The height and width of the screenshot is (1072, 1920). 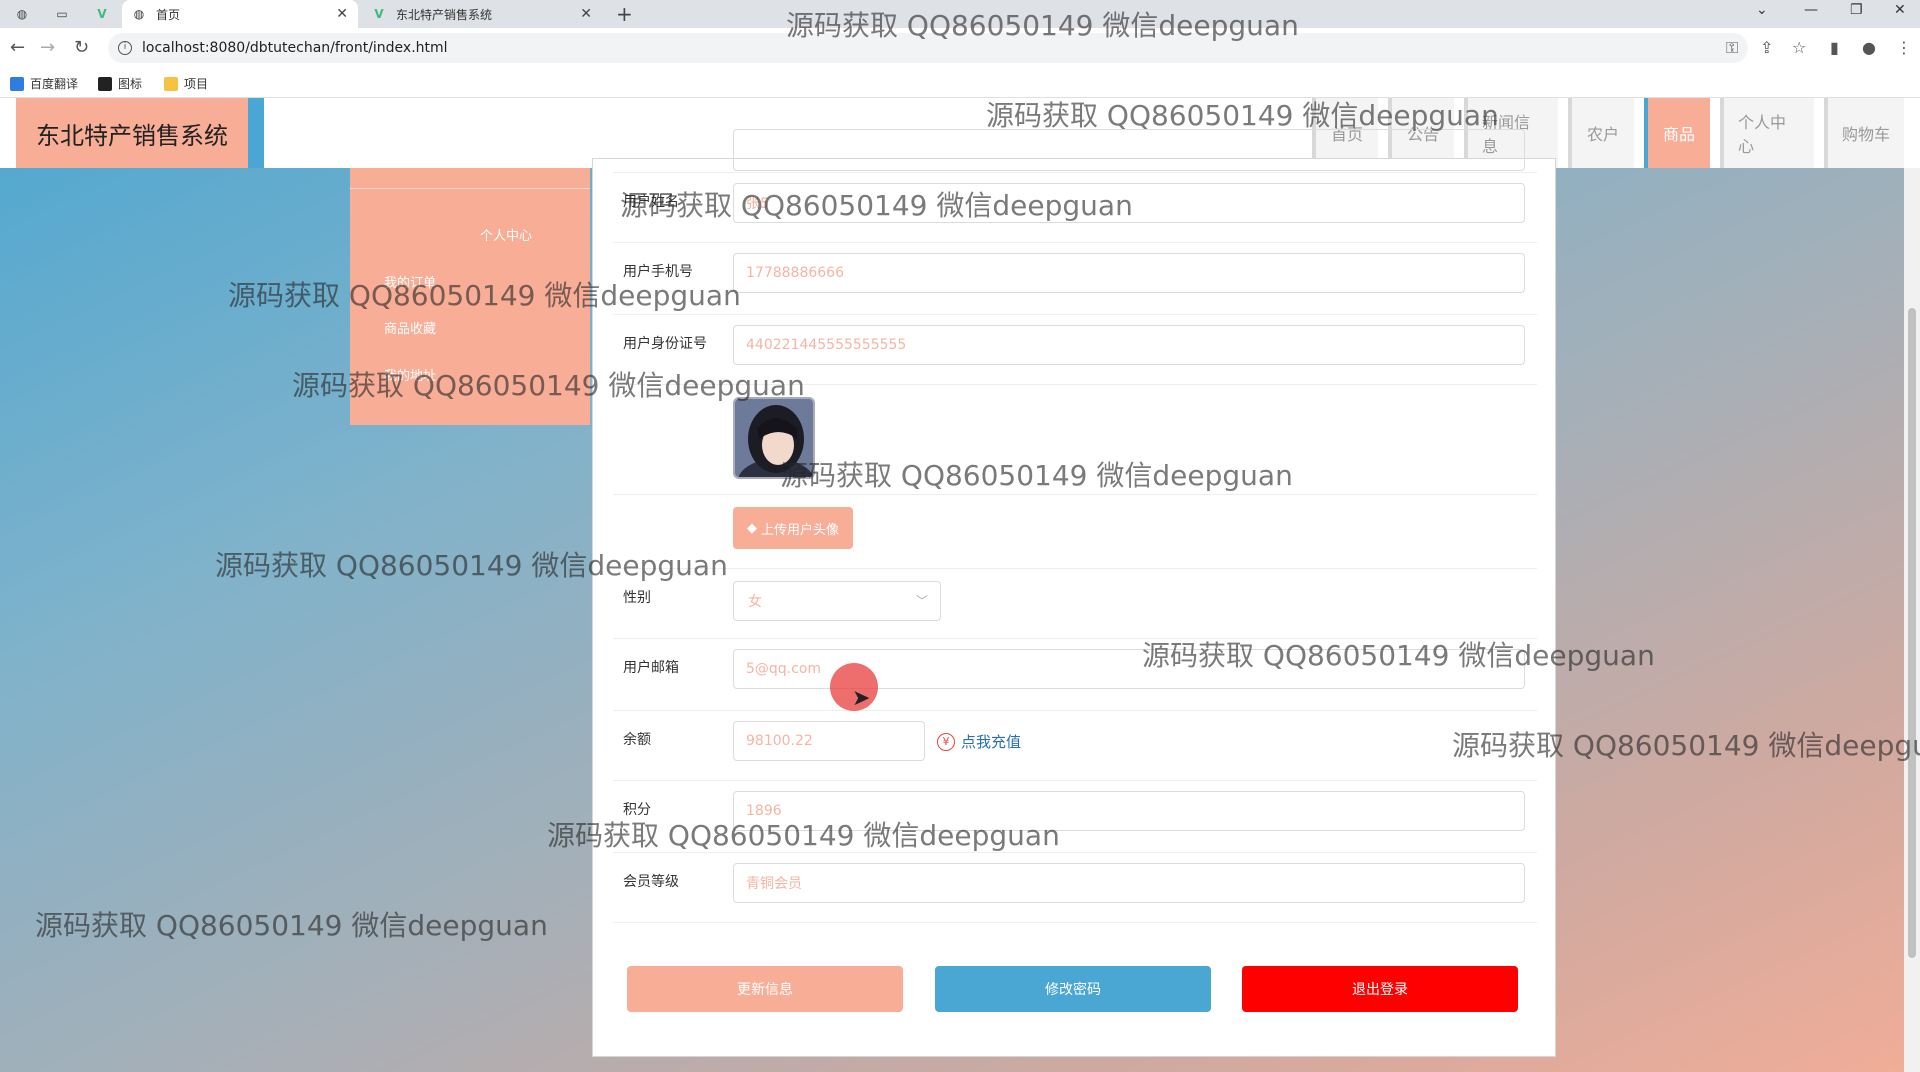 What do you see at coordinates (1380, 989) in the screenshot?
I see `logout-button: 退出登录` at bounding box center [1380, 989].